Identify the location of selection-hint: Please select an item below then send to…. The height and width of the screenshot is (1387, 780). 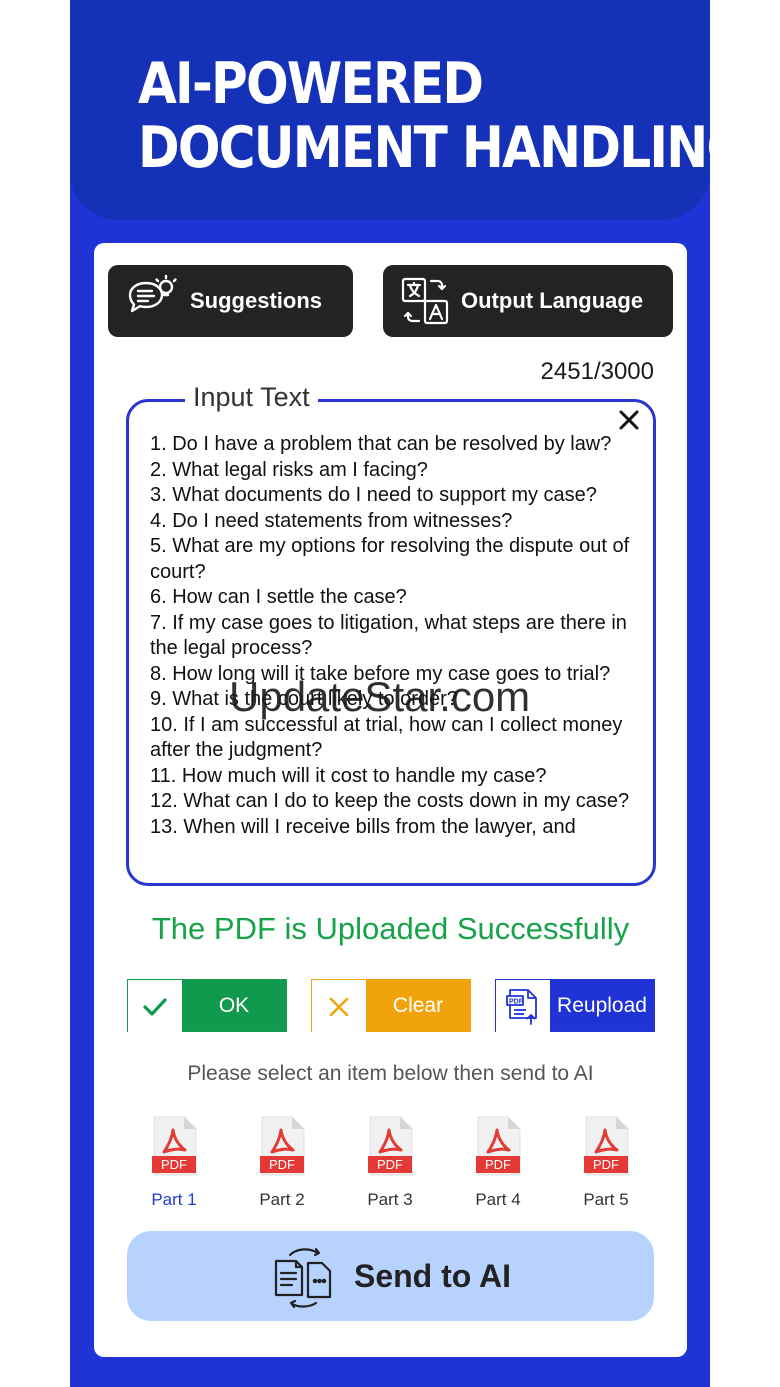
(390, 1073).